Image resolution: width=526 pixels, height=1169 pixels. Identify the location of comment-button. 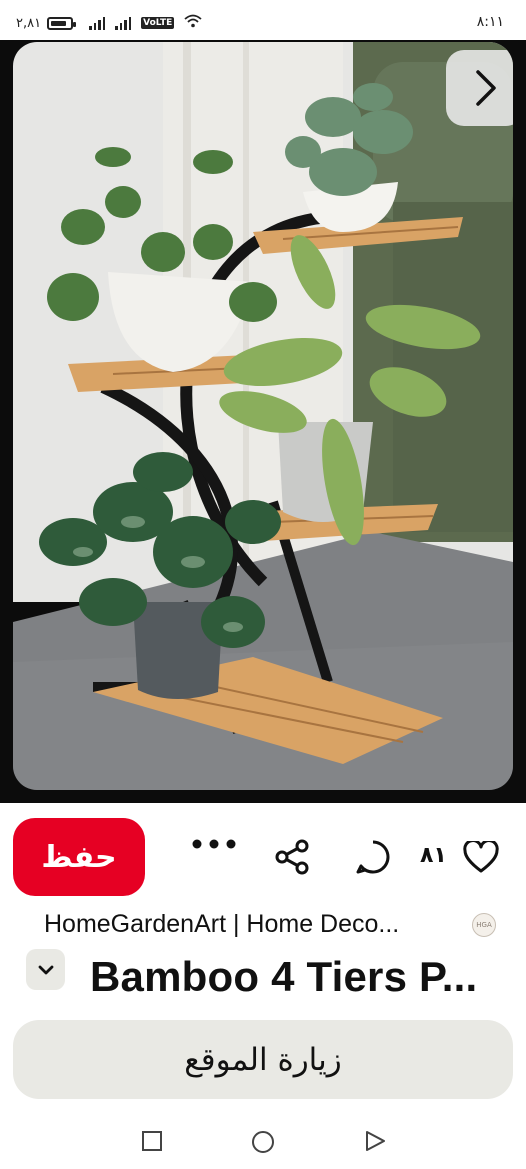
(373, 857).